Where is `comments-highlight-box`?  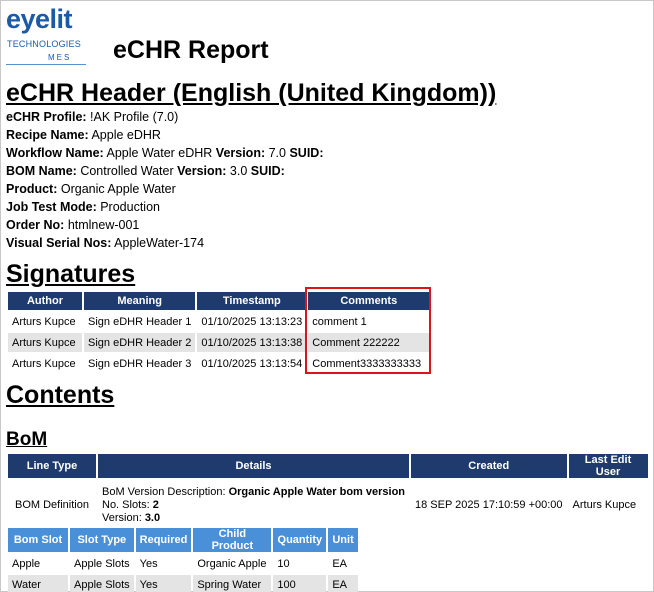
comments-highlight-box is located at coordinates (368, 330).